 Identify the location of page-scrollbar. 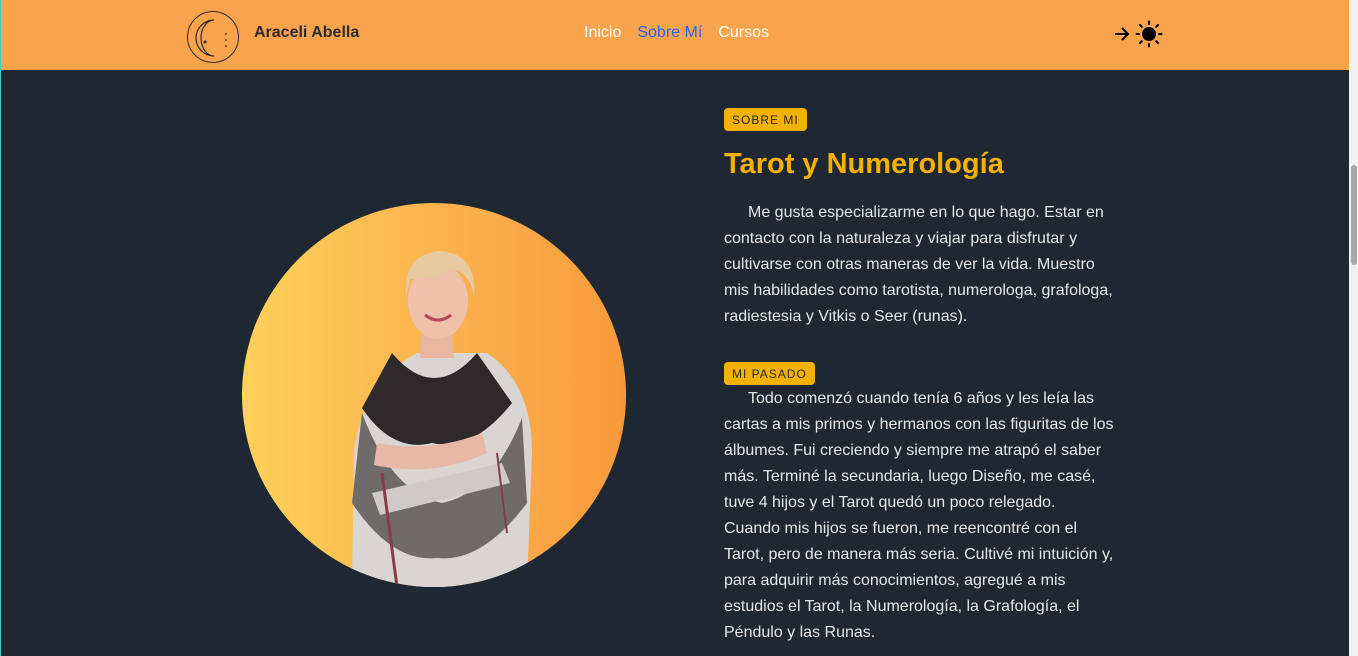
(1353, 328).